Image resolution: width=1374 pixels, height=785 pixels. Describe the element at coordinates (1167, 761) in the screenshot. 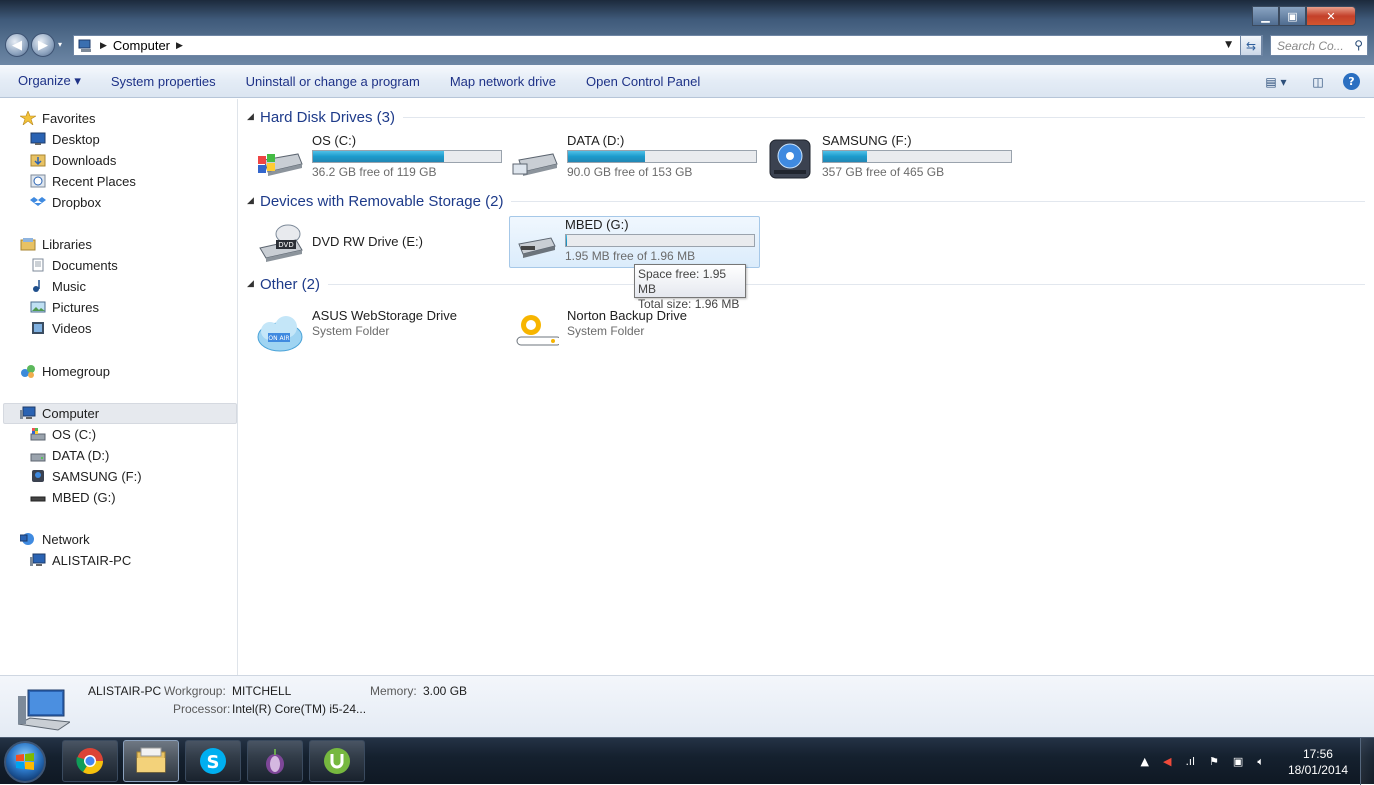

I see `warning-icon: ◀` at that location.